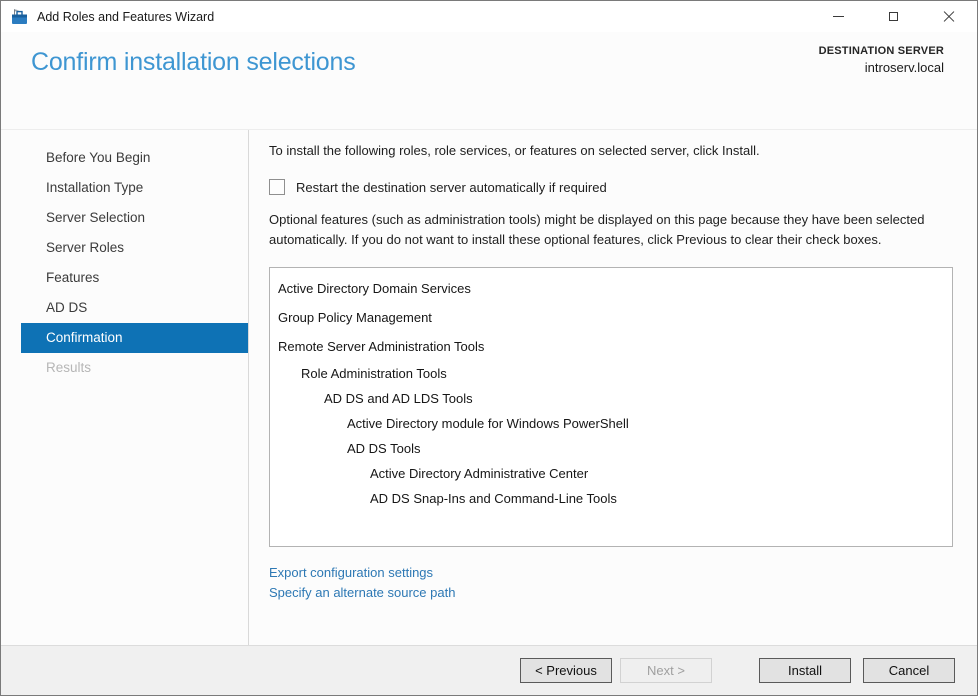 The width and height of the screenshot is (978, 696). What do you see at coordinates (351, 573) in the screenshot?
I see `export-configuration-link: Export configuration settings` at bounding box center [351, 573].